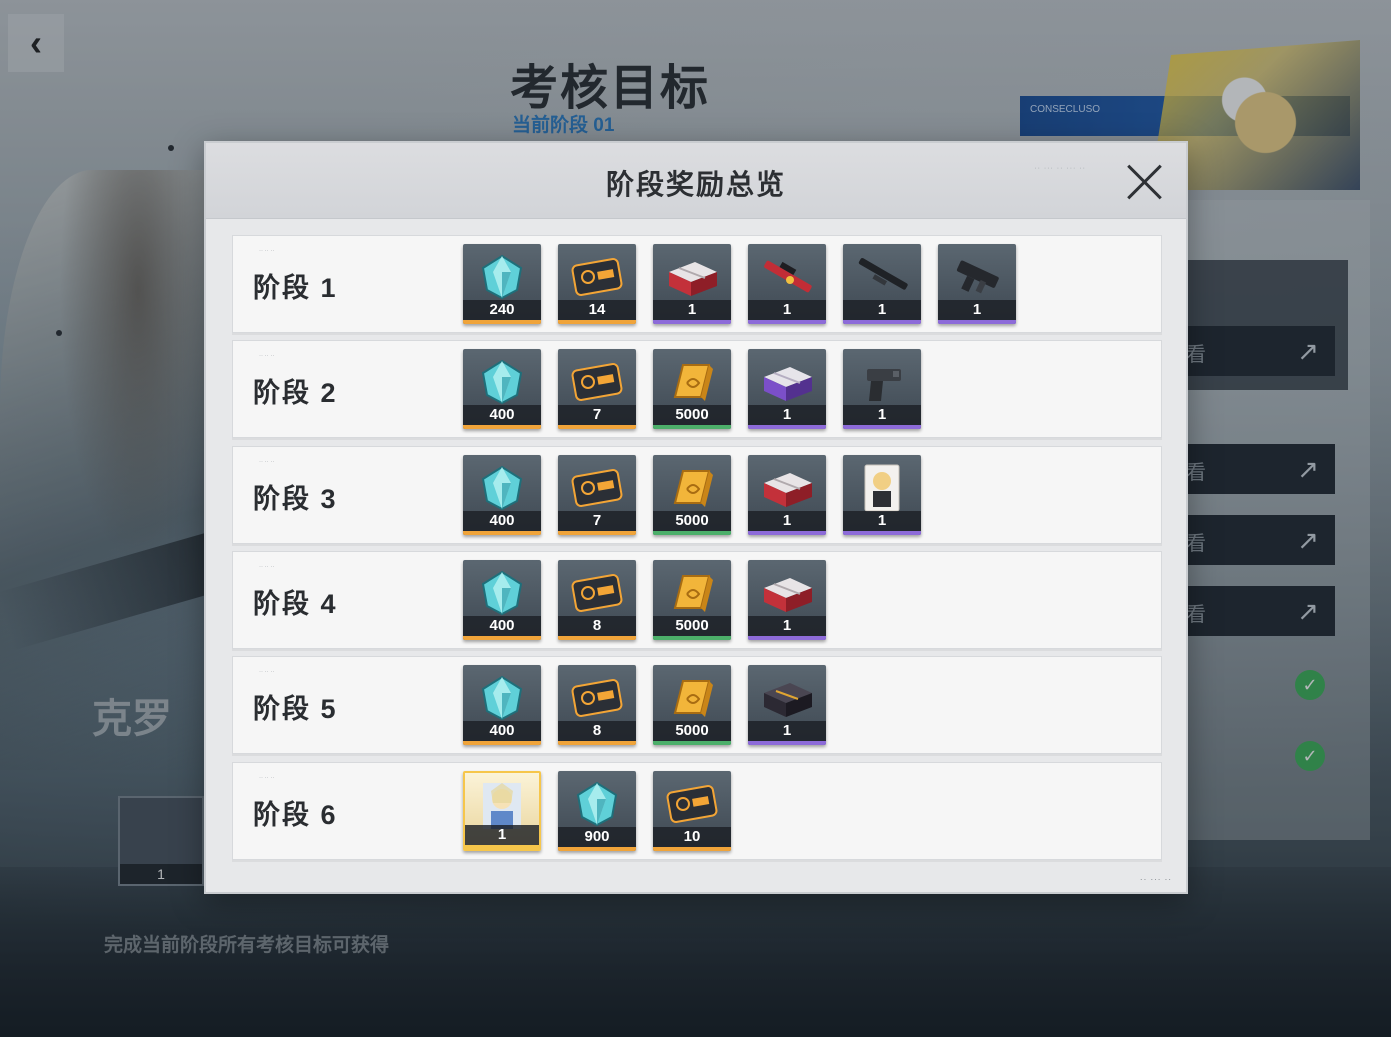 This screenshot has width=1391, height=1037. I want to click on reward-item: 10, so click(692, 811).